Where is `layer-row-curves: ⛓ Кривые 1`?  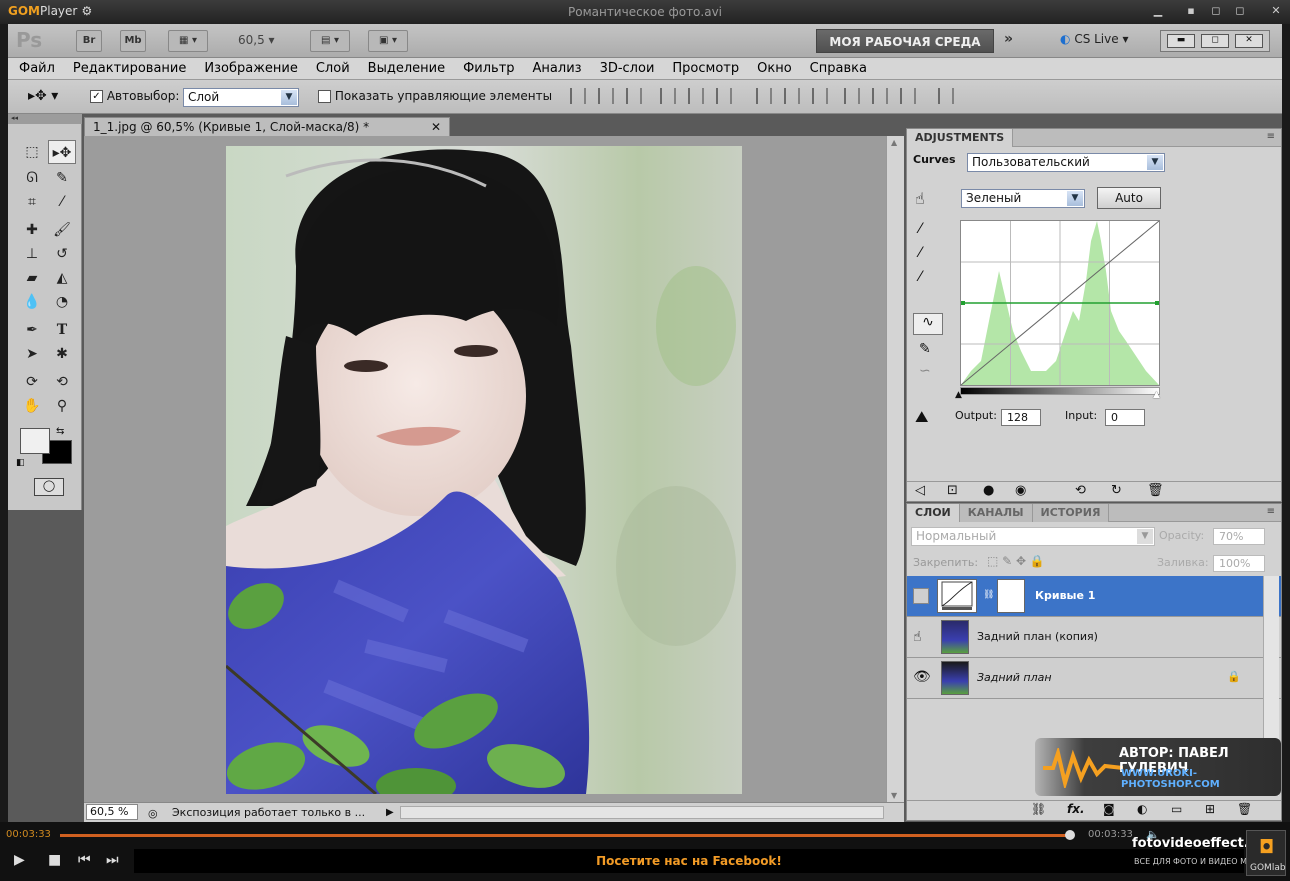 layer-row-curves: ⛓ Кривые 1 is located at coordinates (1094, 596).